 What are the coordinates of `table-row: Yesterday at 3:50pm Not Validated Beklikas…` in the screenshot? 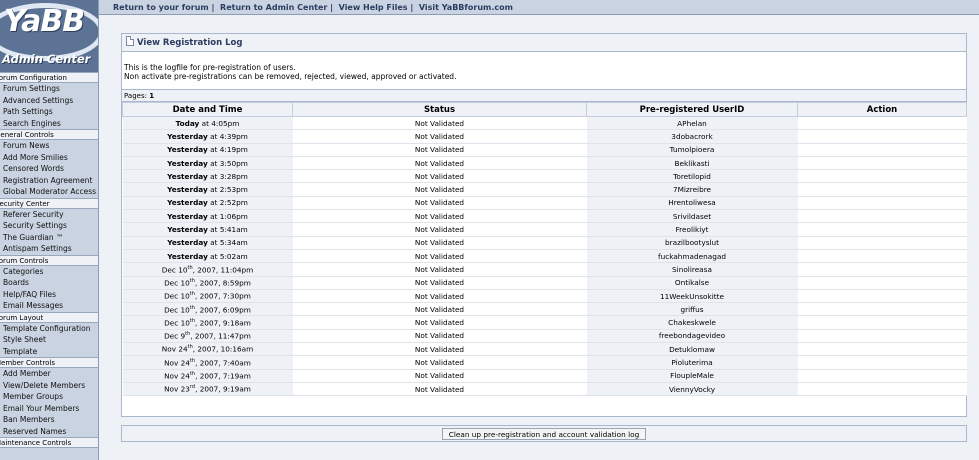 It's located at (544, 163).